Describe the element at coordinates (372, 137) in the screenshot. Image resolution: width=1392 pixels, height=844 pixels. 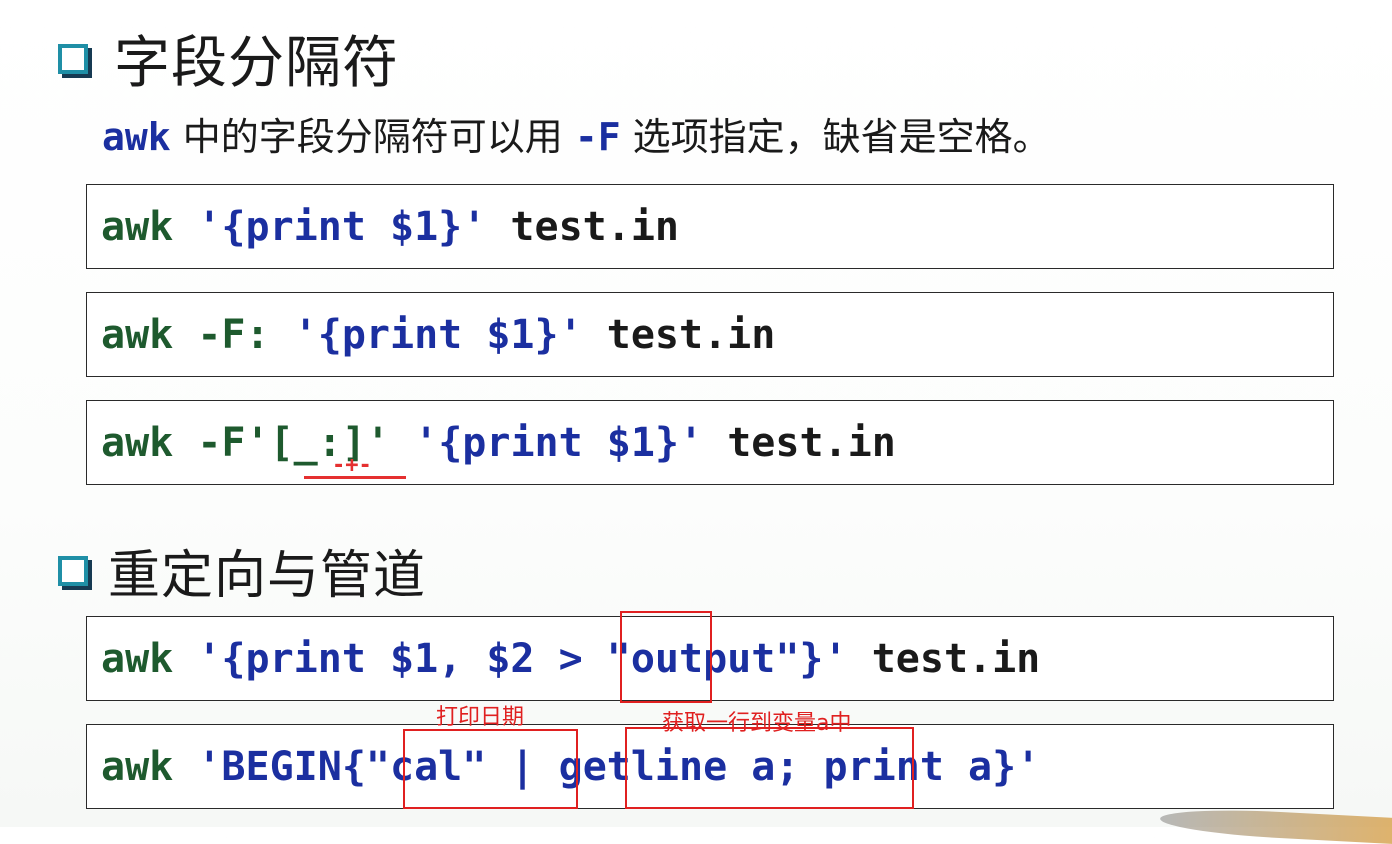
I see `intro-text-1: 中的字段分隔符可以用` at that location.